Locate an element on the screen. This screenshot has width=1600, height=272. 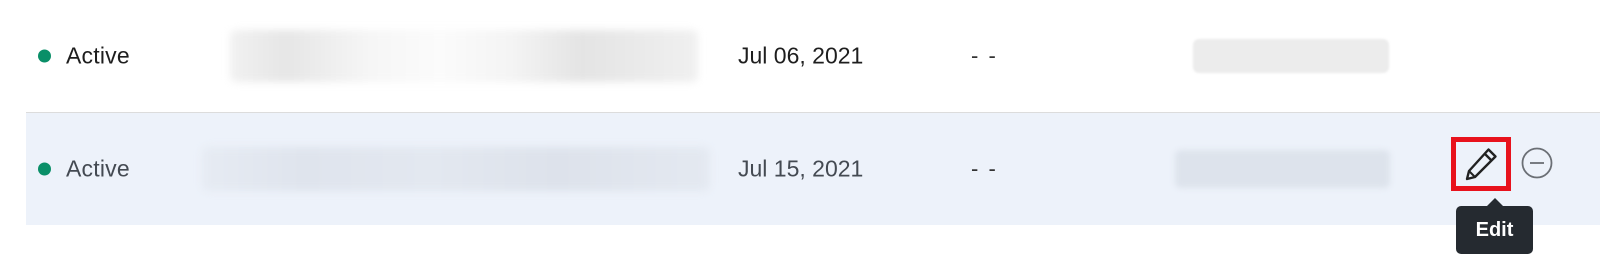
date-cell: Jul 06, 2021 is located at coordinates (801, 55).